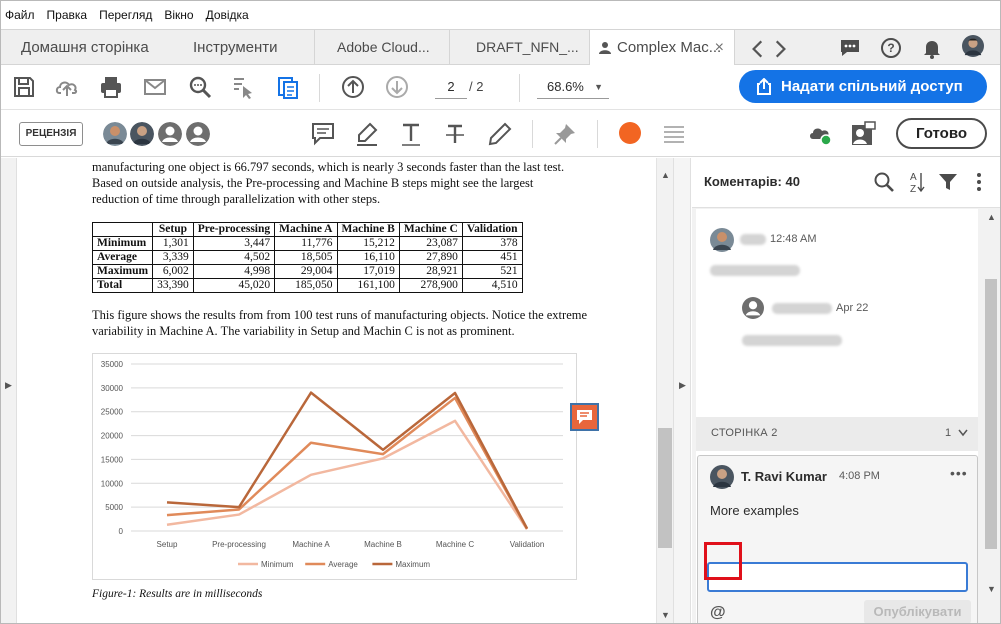  Describe the element at coordinates (112, 459) in the screenshot. I see `y-tick-label: 15000` at that location.